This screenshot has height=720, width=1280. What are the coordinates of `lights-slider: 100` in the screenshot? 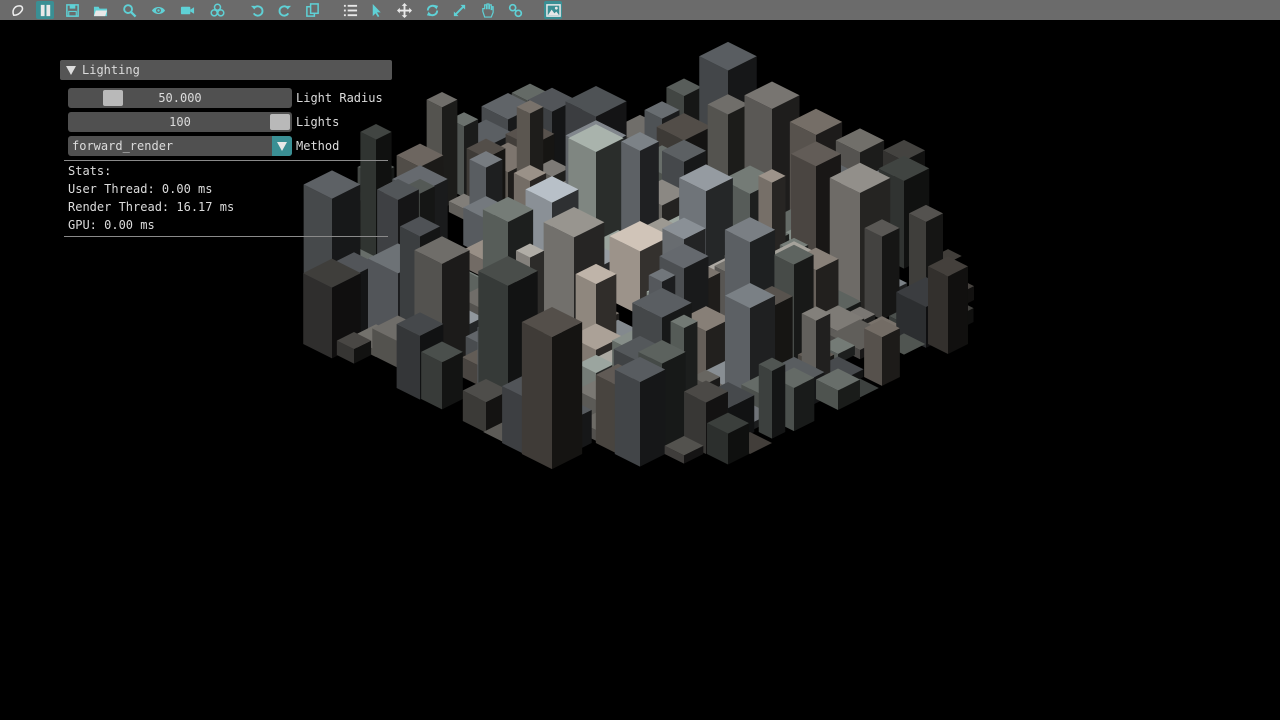 It's located at (180, 122).